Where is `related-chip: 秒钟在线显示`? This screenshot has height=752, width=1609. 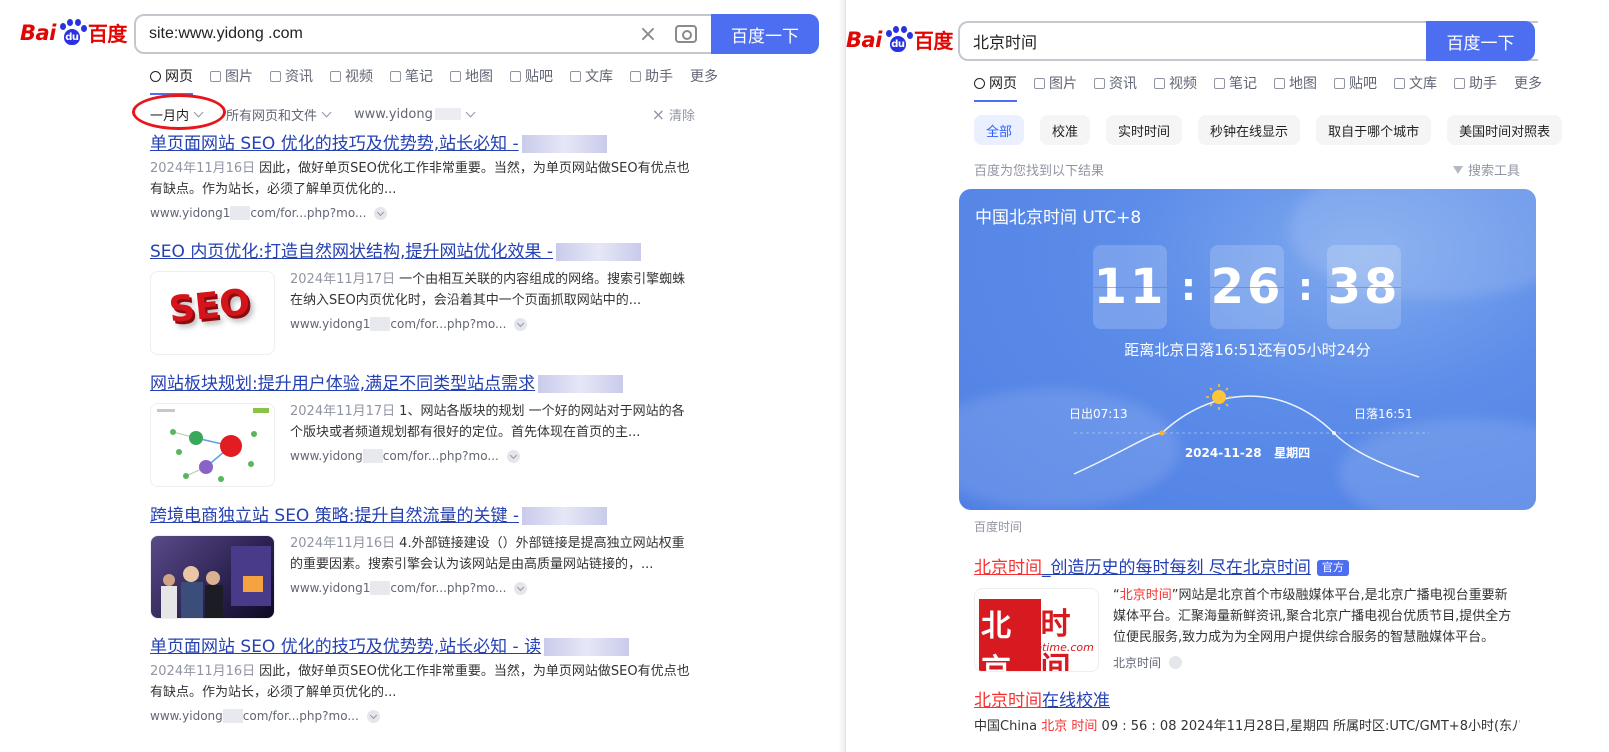 related-chip: 秒钟在线显示 is located at coordinates (1249, 130).